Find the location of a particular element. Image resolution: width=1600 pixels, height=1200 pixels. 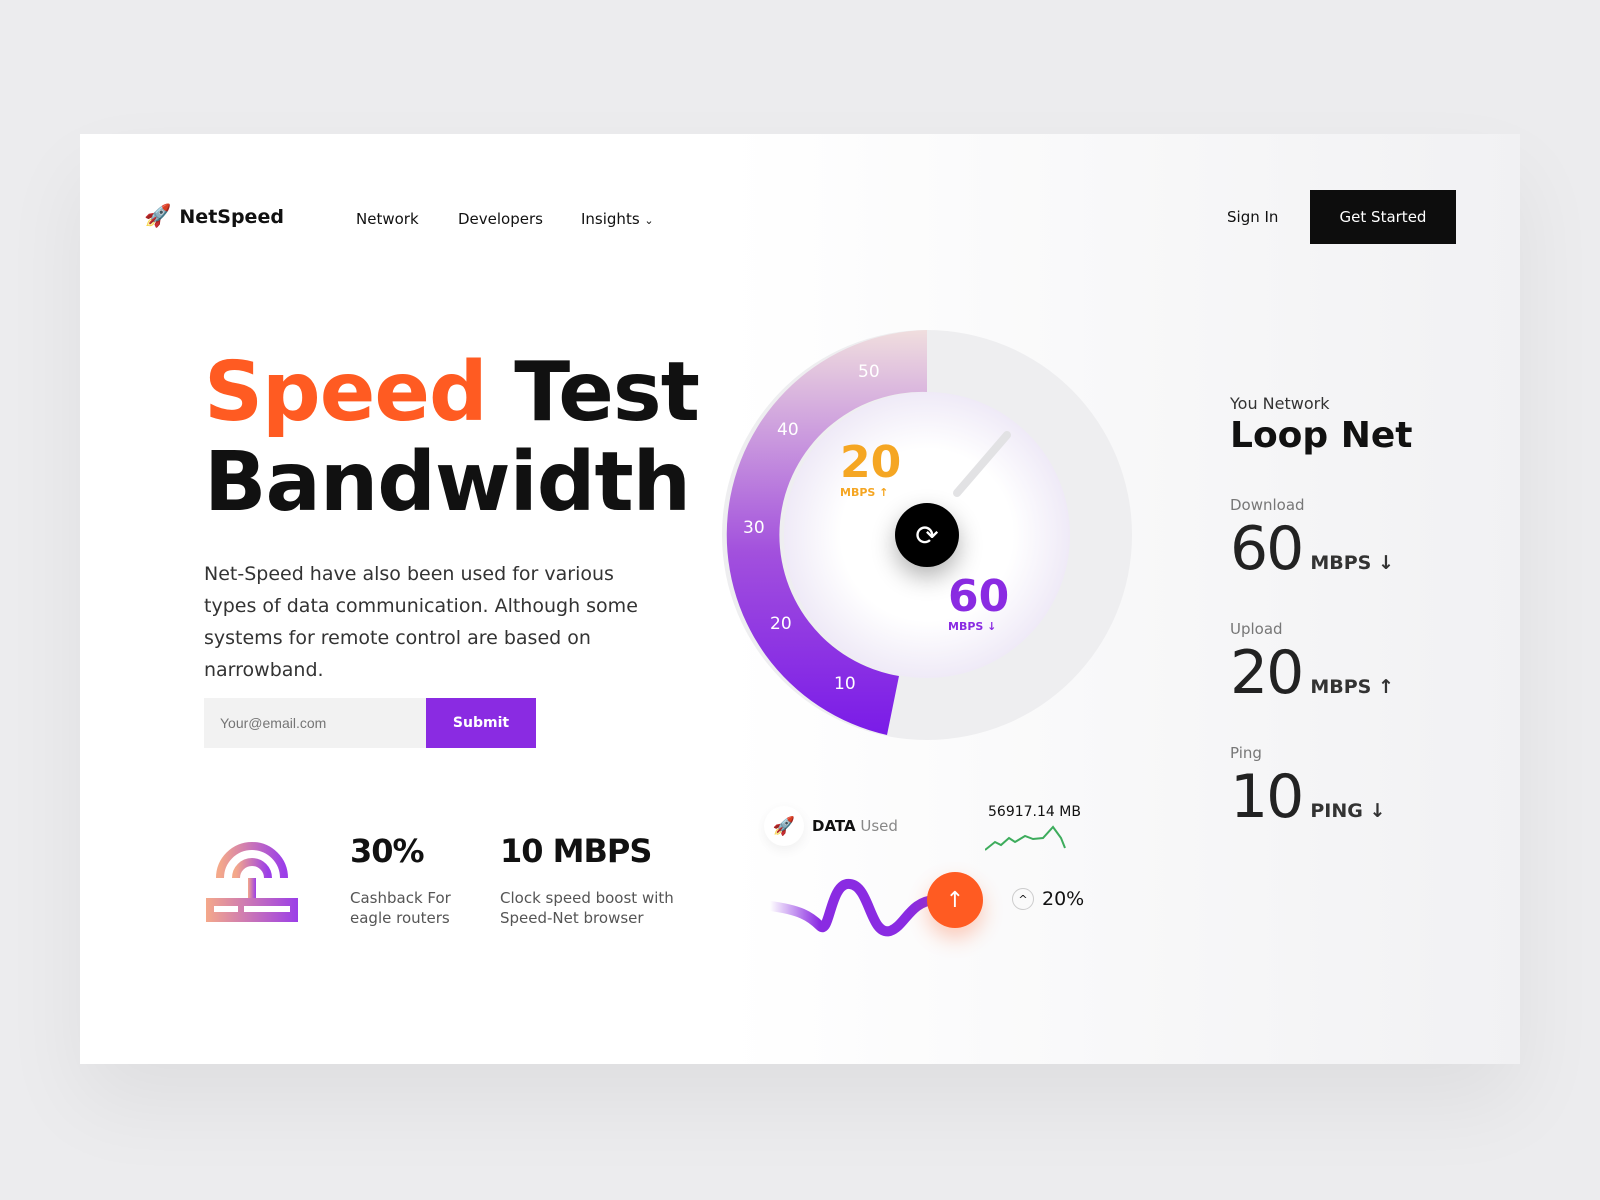

stat-cashback: 30% Cashback For eagle routers is located at coordinates (405, 880).